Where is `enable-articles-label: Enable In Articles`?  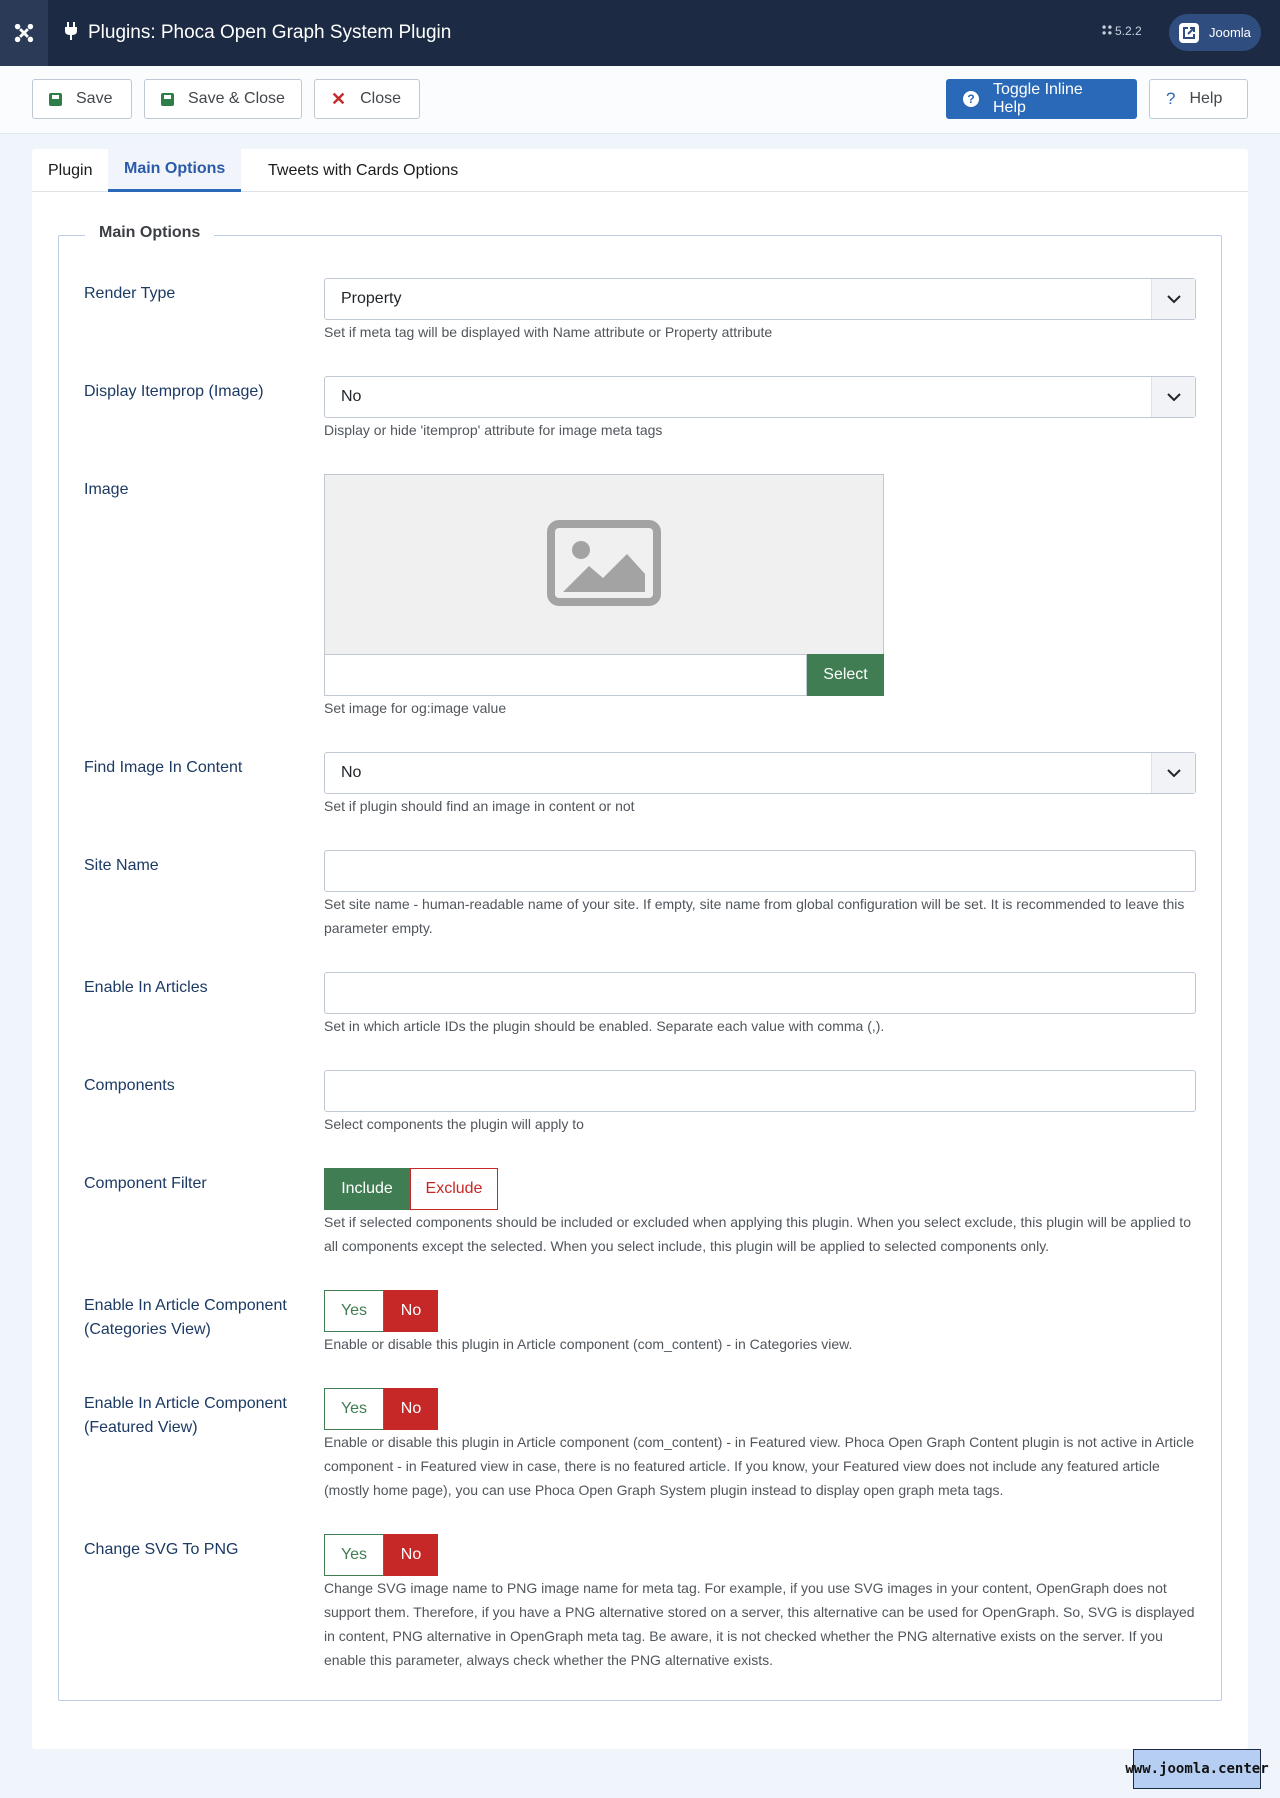 enable-articles-label: Enable In Articles is located at coordinates (146, 987).